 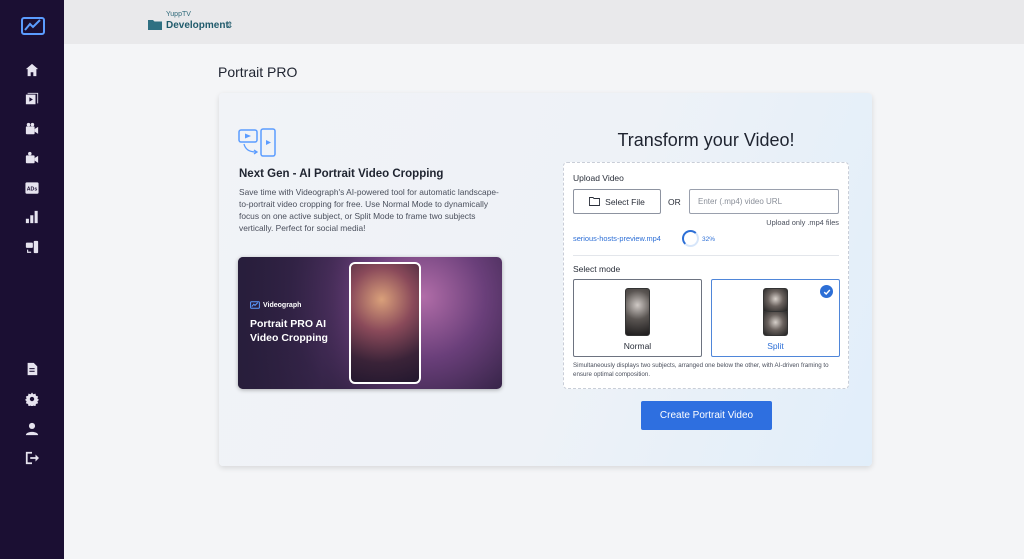 What do you see at coordinates (32, 217) in the screenshot?
I see `analytics-icon` at bounding box center [32, 217].